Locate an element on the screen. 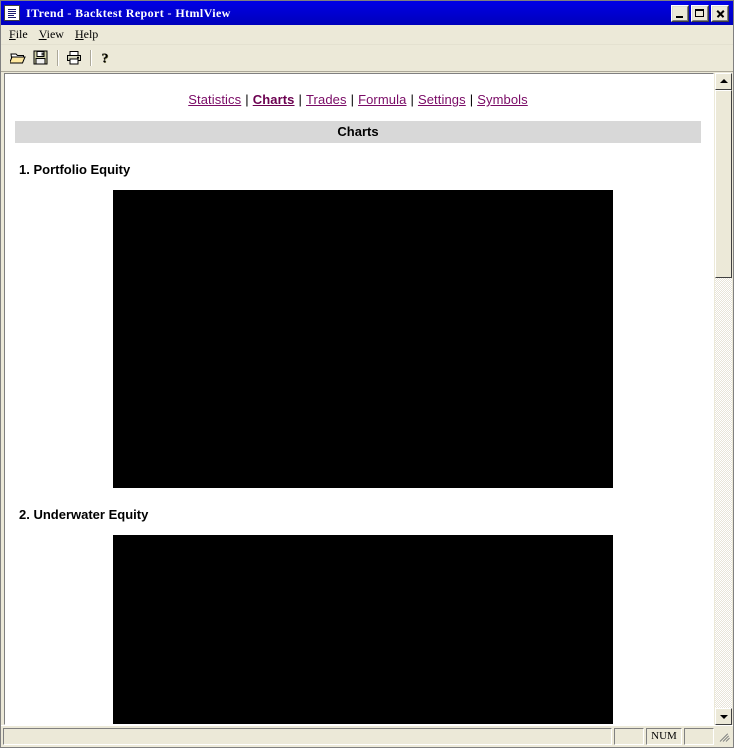 The width and height of the screenshot is (734, 748). menu-bar: File View Help is located at coordinates (367, 35).